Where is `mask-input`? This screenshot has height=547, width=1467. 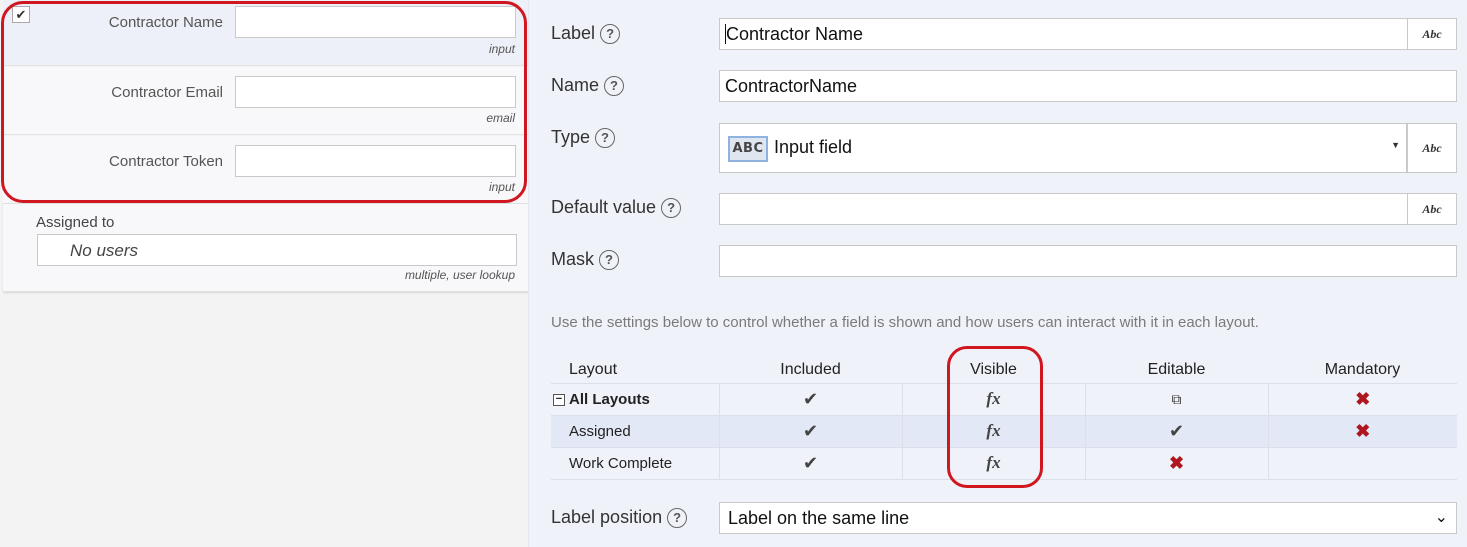 mask-input is located at coordinates (1088, 261).